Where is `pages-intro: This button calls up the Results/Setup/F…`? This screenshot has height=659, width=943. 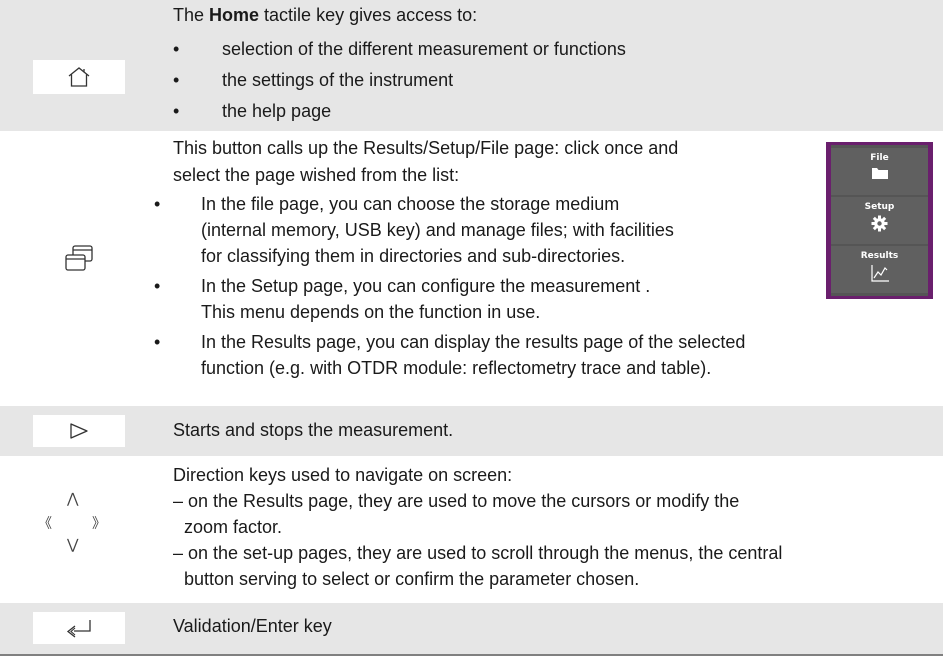
pages-intro: This button calls up the Results/Setup/F… is located at coordinates (425, 162).